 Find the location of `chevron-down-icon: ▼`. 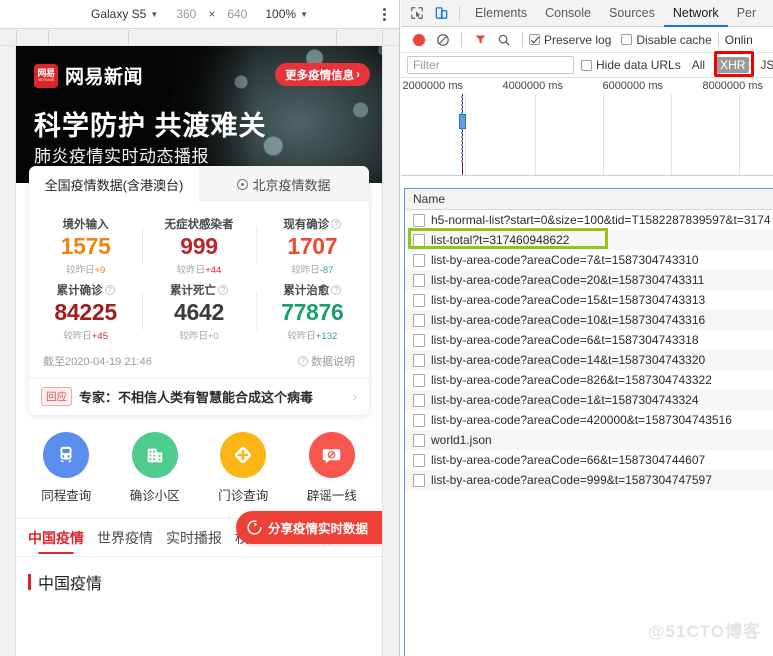

chevron-down-icon: ▼ is located at coordinates (304, 14).